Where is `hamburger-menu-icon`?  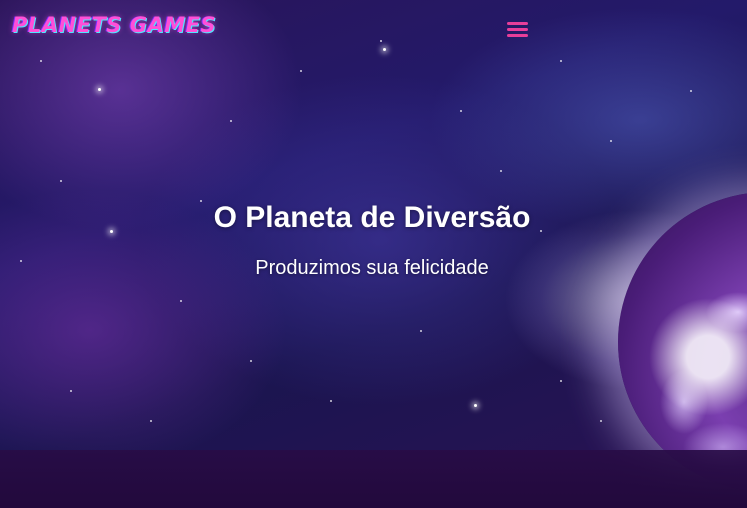 hamburger-menu-icon is located at coordinates (518, 30).